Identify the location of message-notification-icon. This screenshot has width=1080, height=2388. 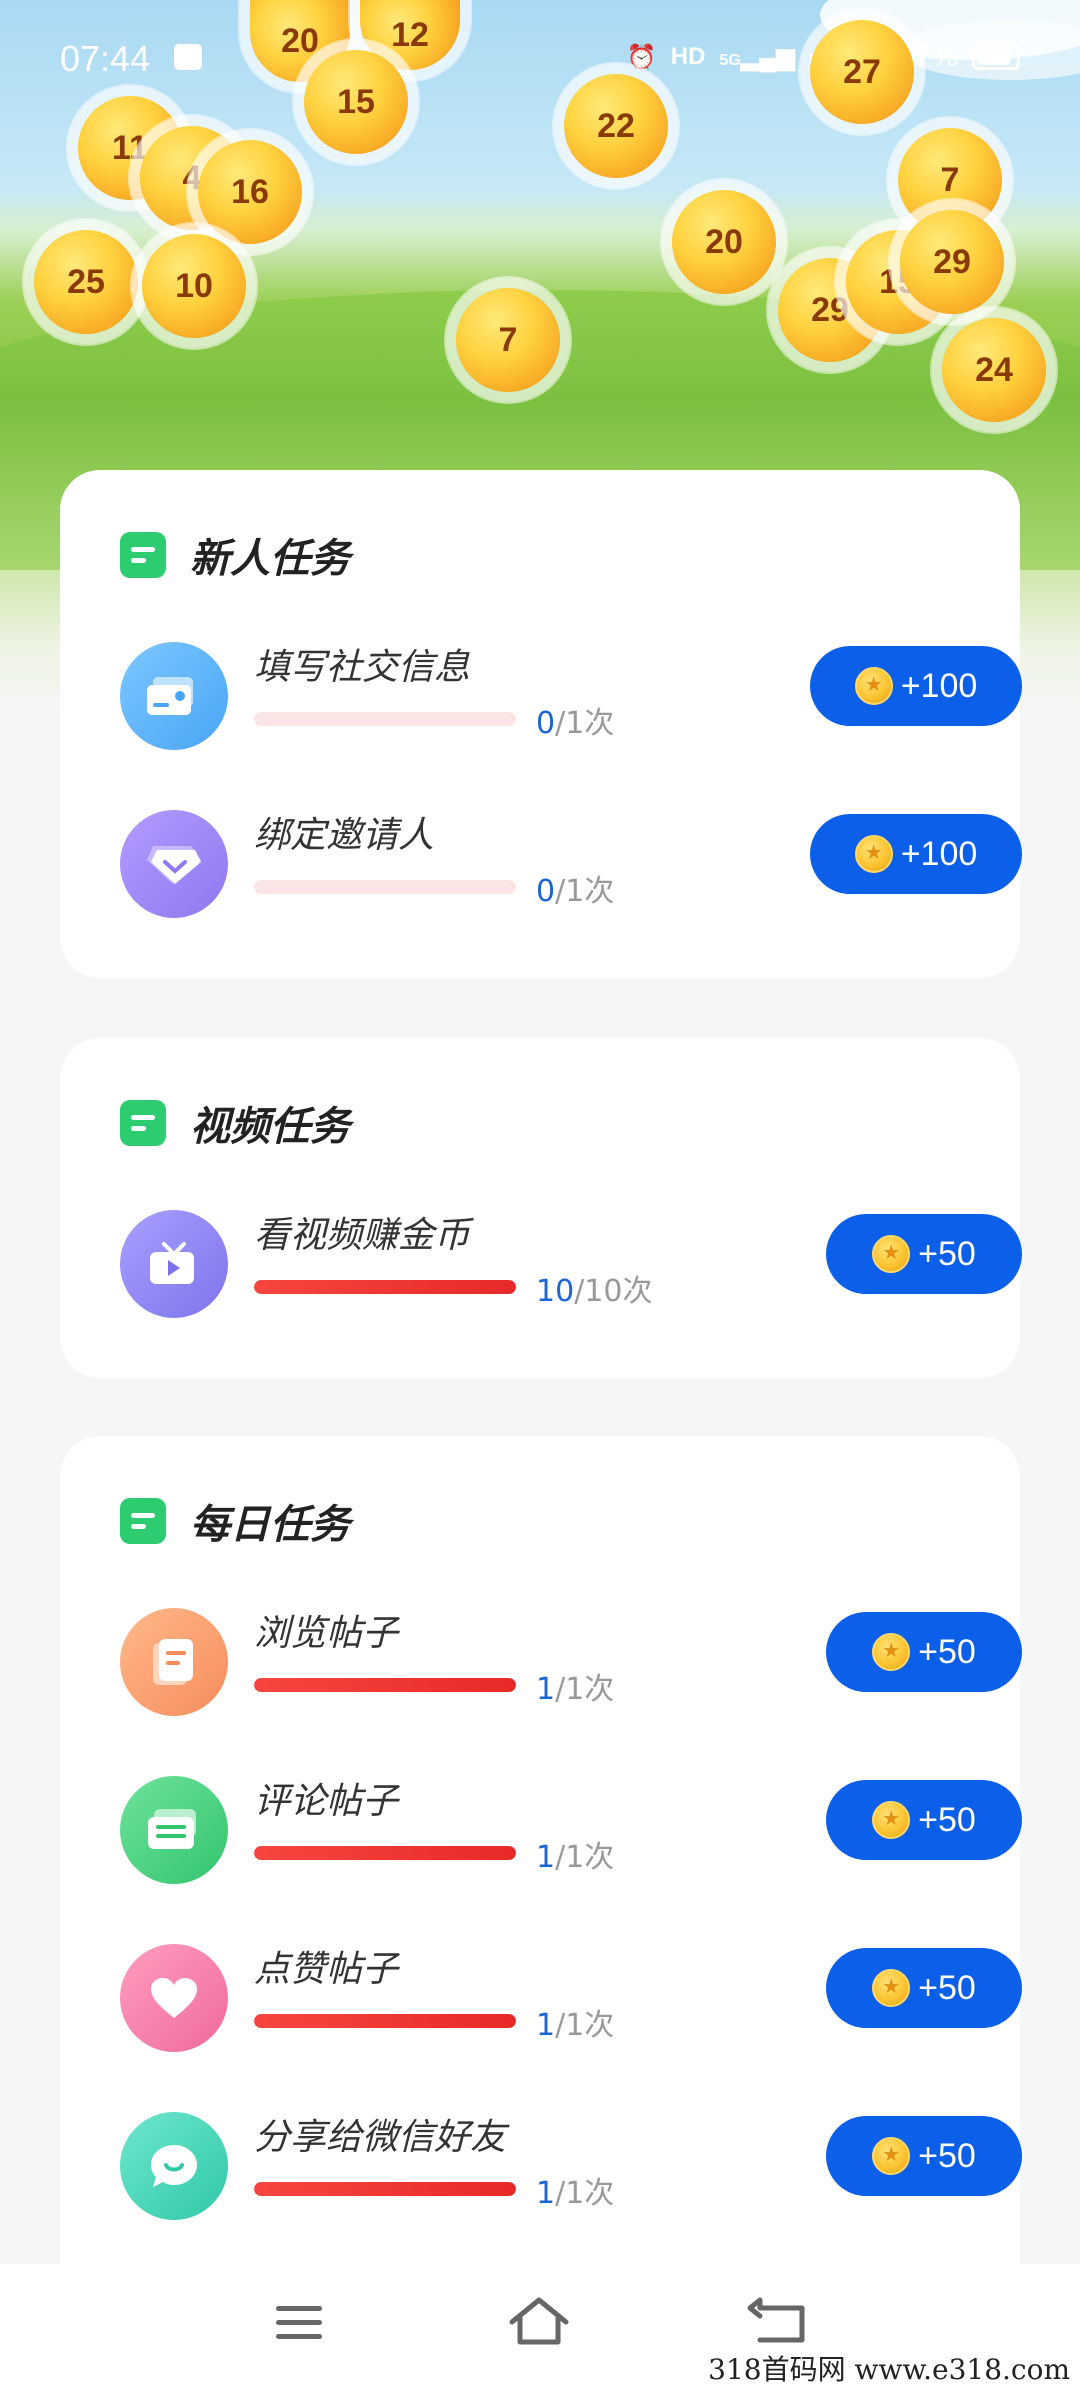
(188, 57).